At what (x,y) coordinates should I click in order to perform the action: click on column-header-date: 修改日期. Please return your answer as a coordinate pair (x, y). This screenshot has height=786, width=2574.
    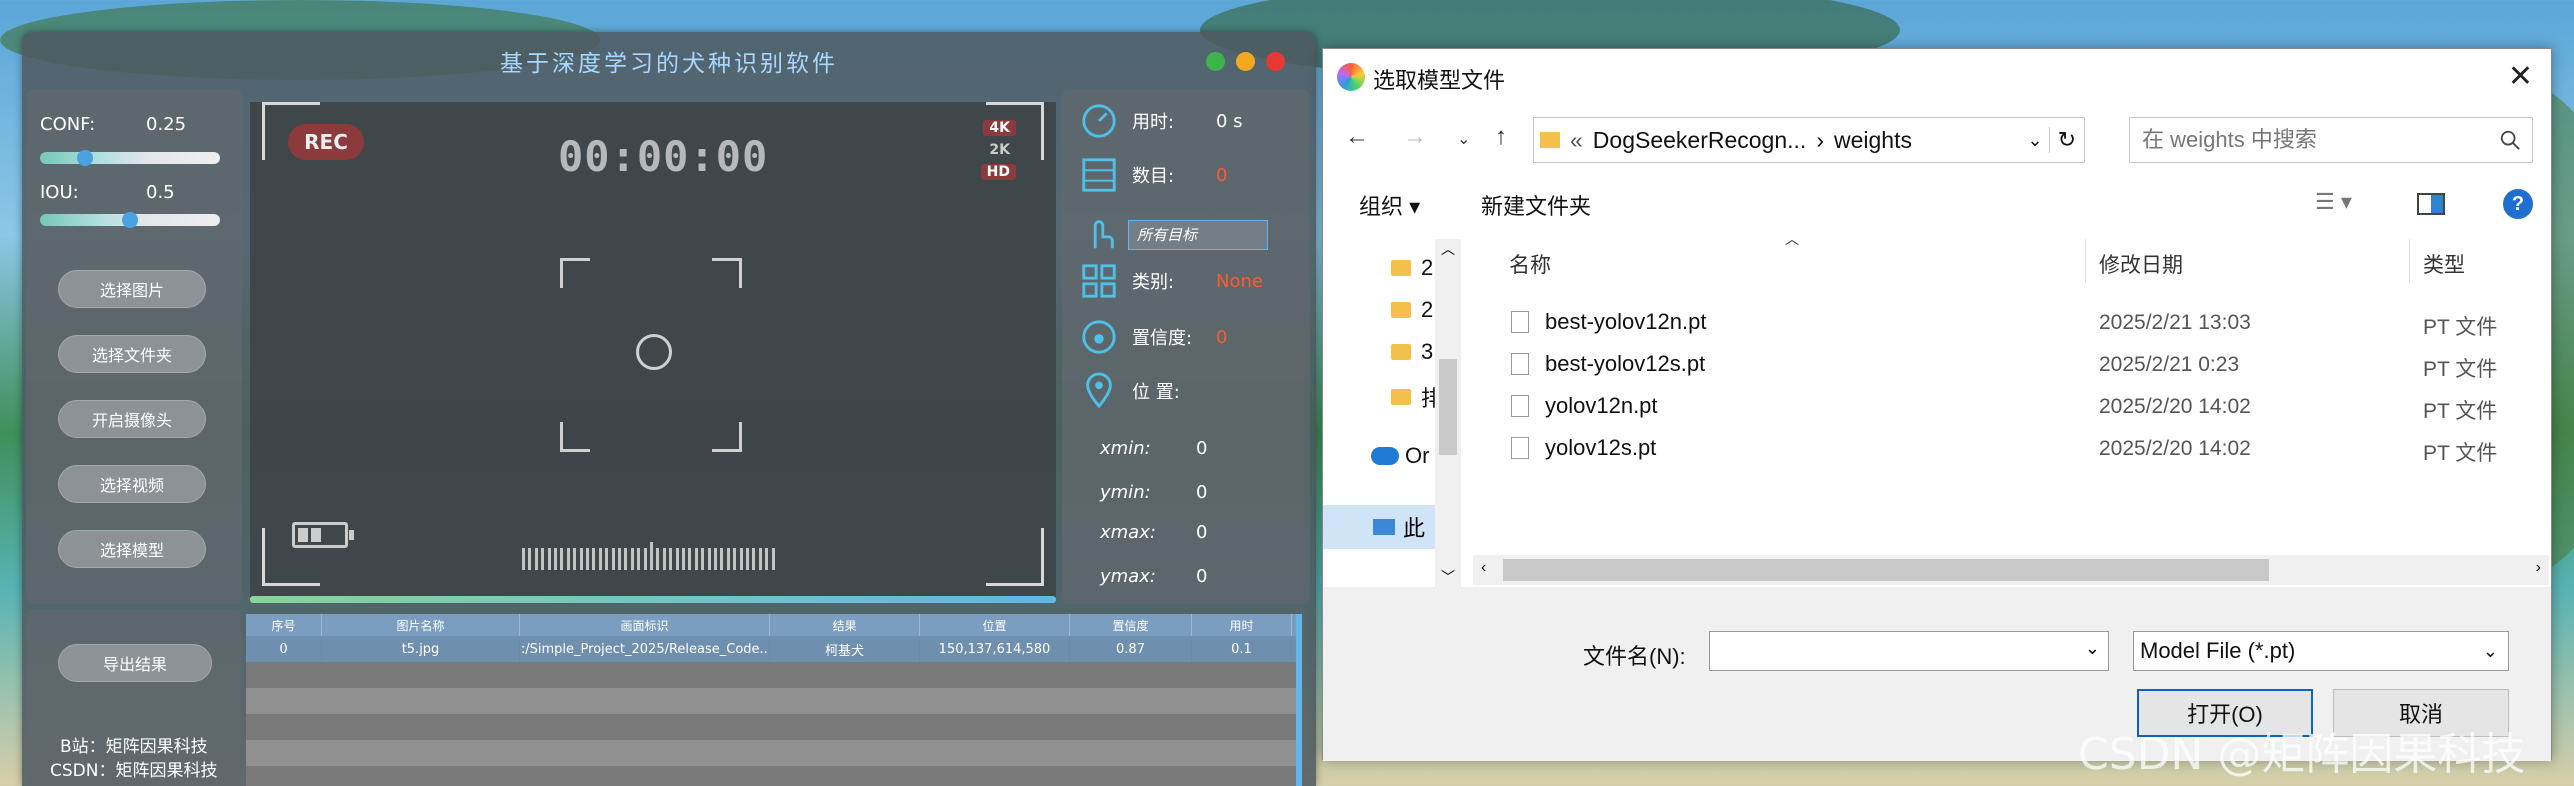
    Looking at the image, I should click on (2141, 264).